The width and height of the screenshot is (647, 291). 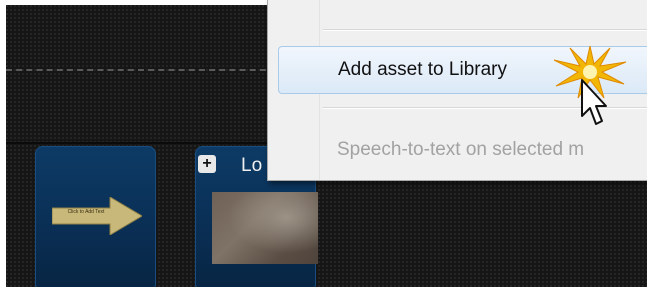 What do you see at coordinates (265, 228) in the screenshot?
I see `video-thumbnail` at bounding box center [265, 228].